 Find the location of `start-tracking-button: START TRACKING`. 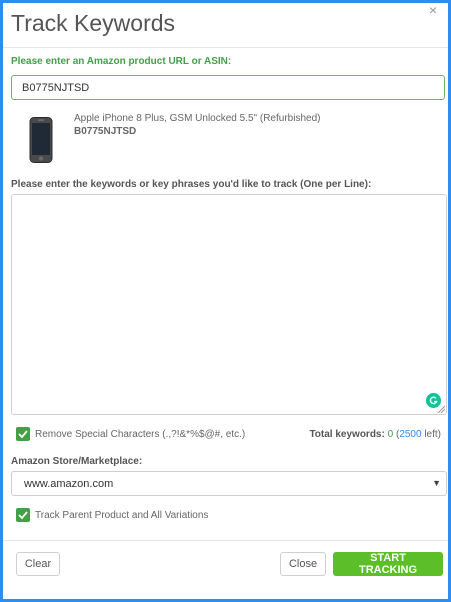

start-tracking-button: START TRACKING is located at coordinates (388, 564).